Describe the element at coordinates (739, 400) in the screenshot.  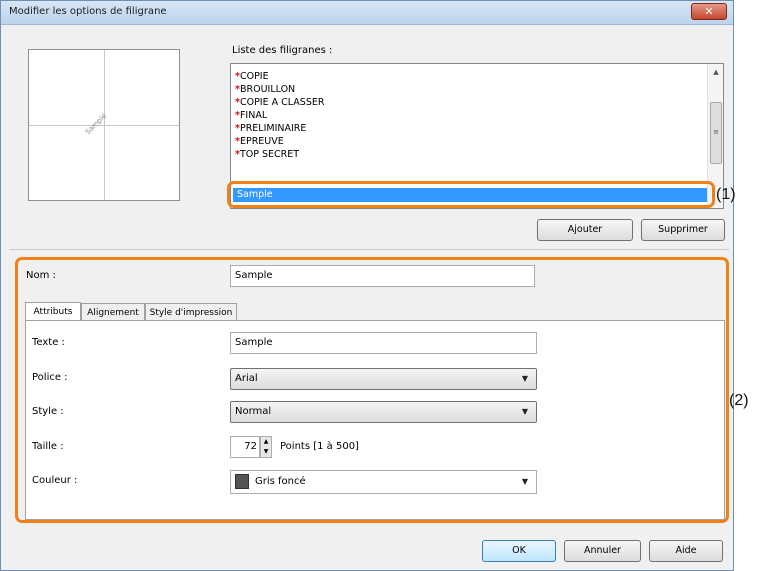
I see `callout-2-label: (2)` at that location.